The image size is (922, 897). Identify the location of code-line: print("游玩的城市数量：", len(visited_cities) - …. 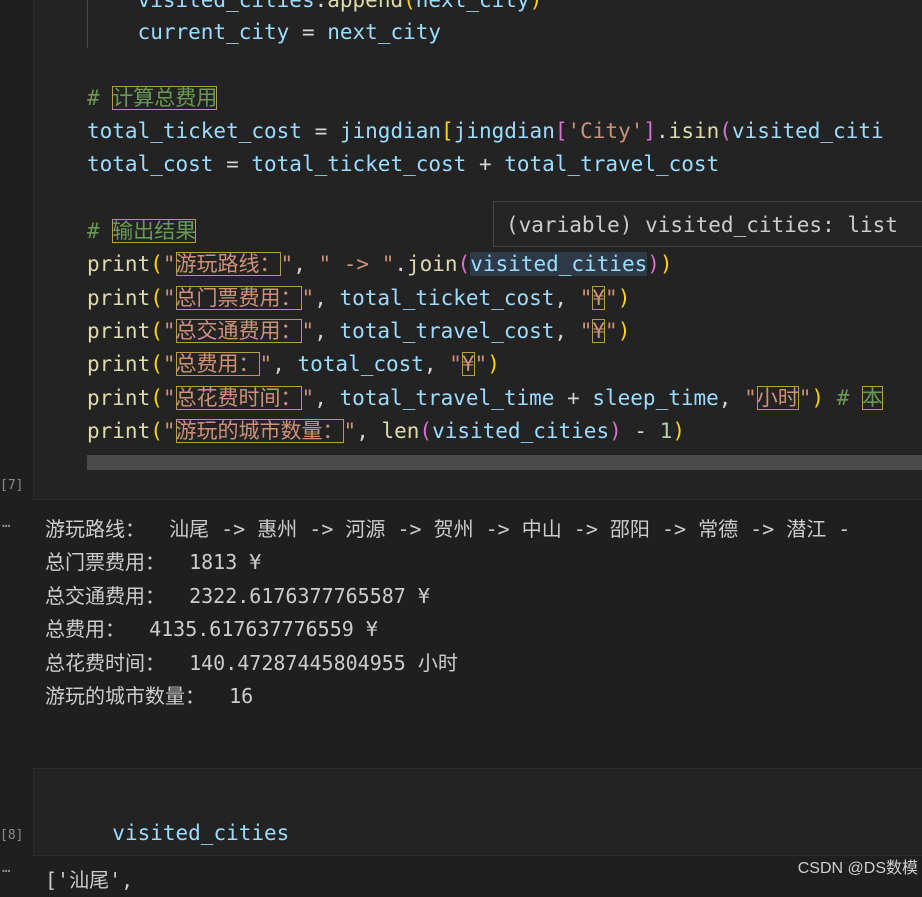
(386, 431).